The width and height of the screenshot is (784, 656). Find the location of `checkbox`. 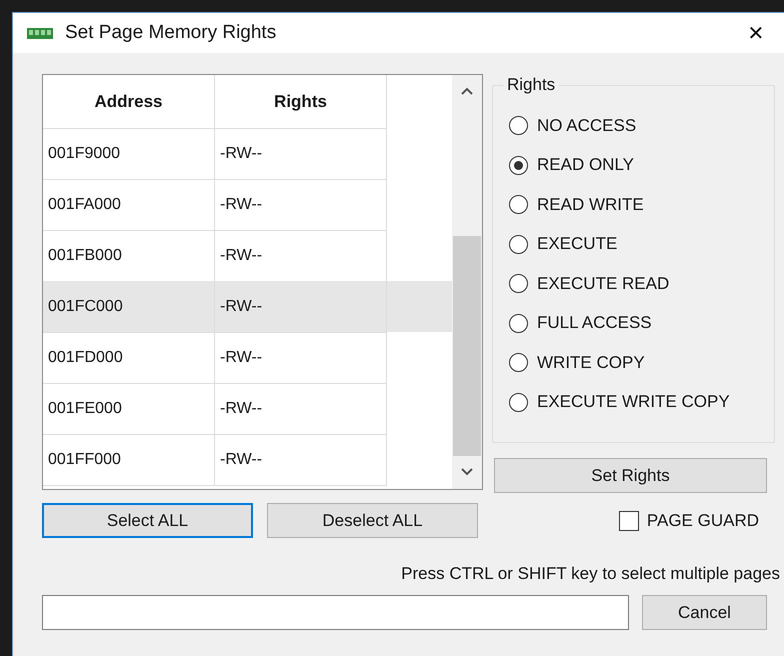

checkbox is located at coordinates (628, 521).